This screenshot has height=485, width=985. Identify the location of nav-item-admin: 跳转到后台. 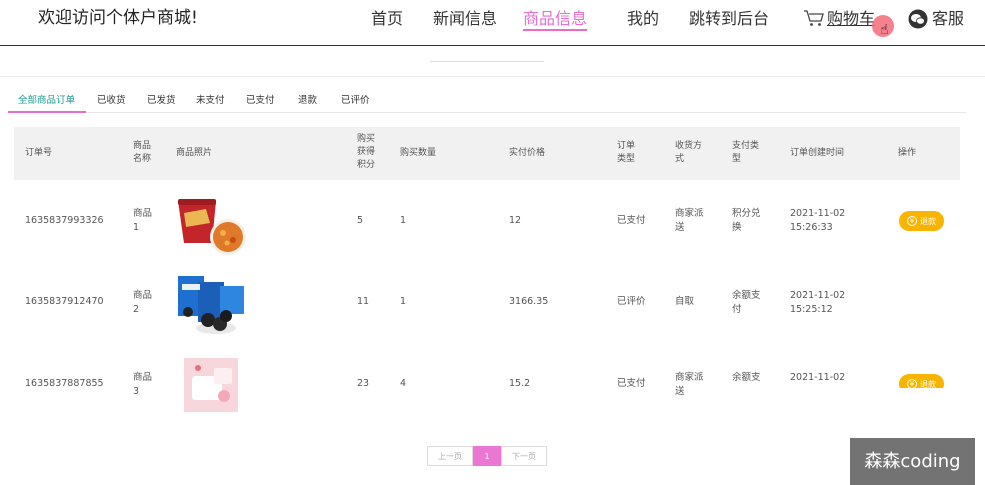
(729, 17).